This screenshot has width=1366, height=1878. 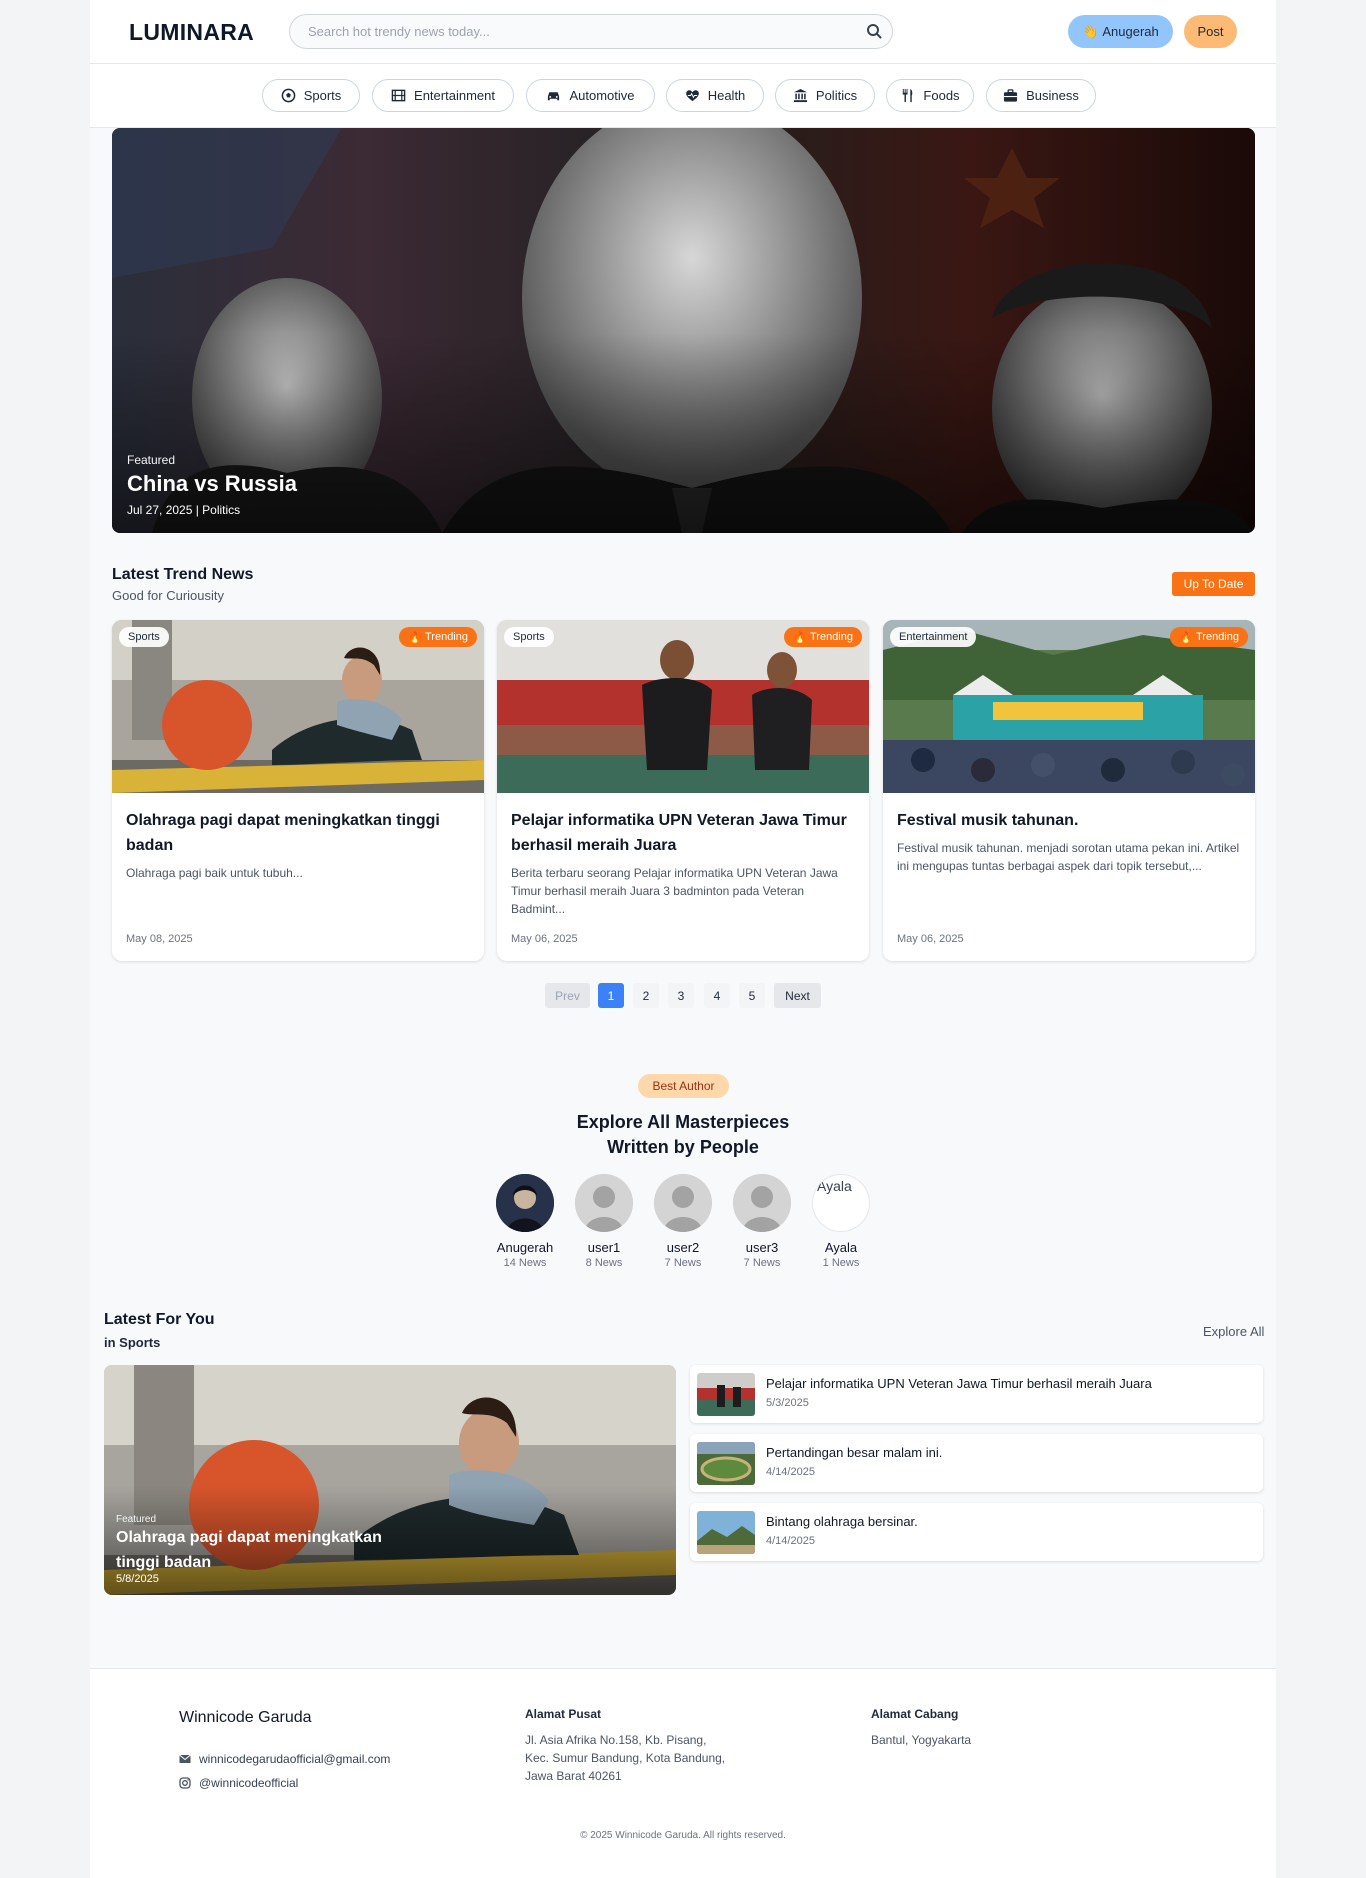 I want to click on site-logo: LUMINARA, so click(x=191, y=32).